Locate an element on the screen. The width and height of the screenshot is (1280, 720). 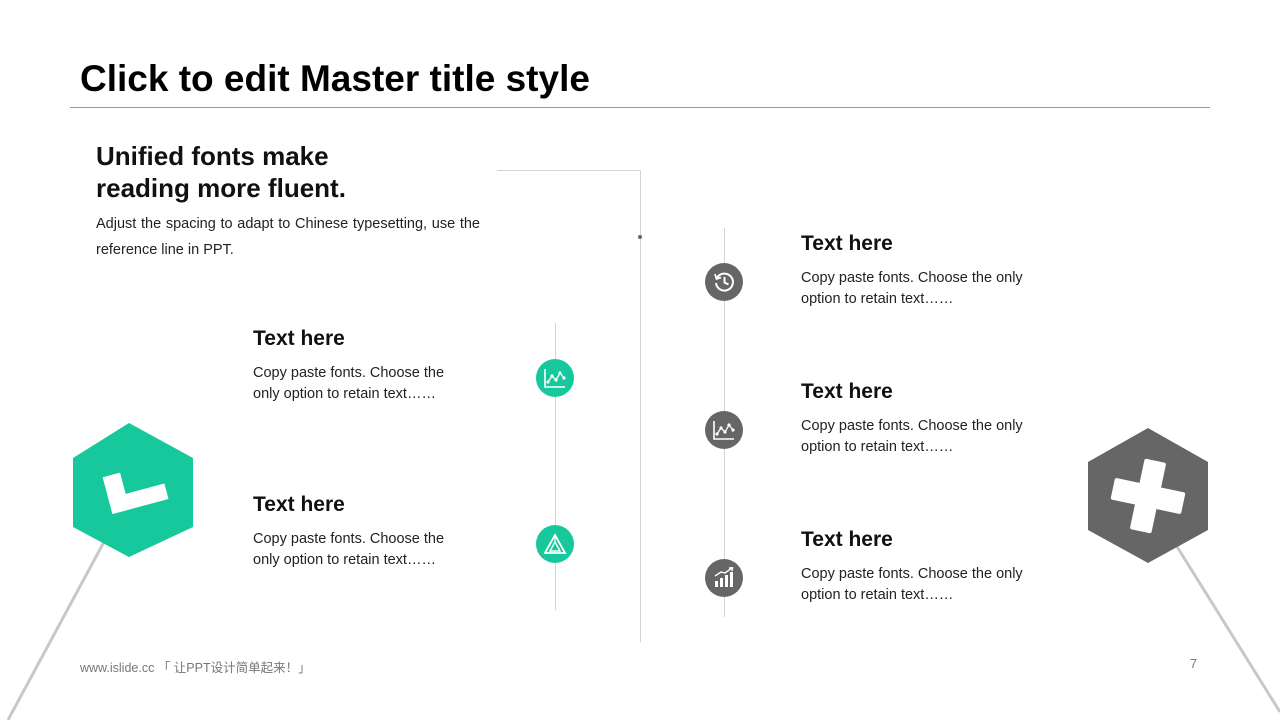
right-item-1-icon-circle is located at coordinates (724, 282).